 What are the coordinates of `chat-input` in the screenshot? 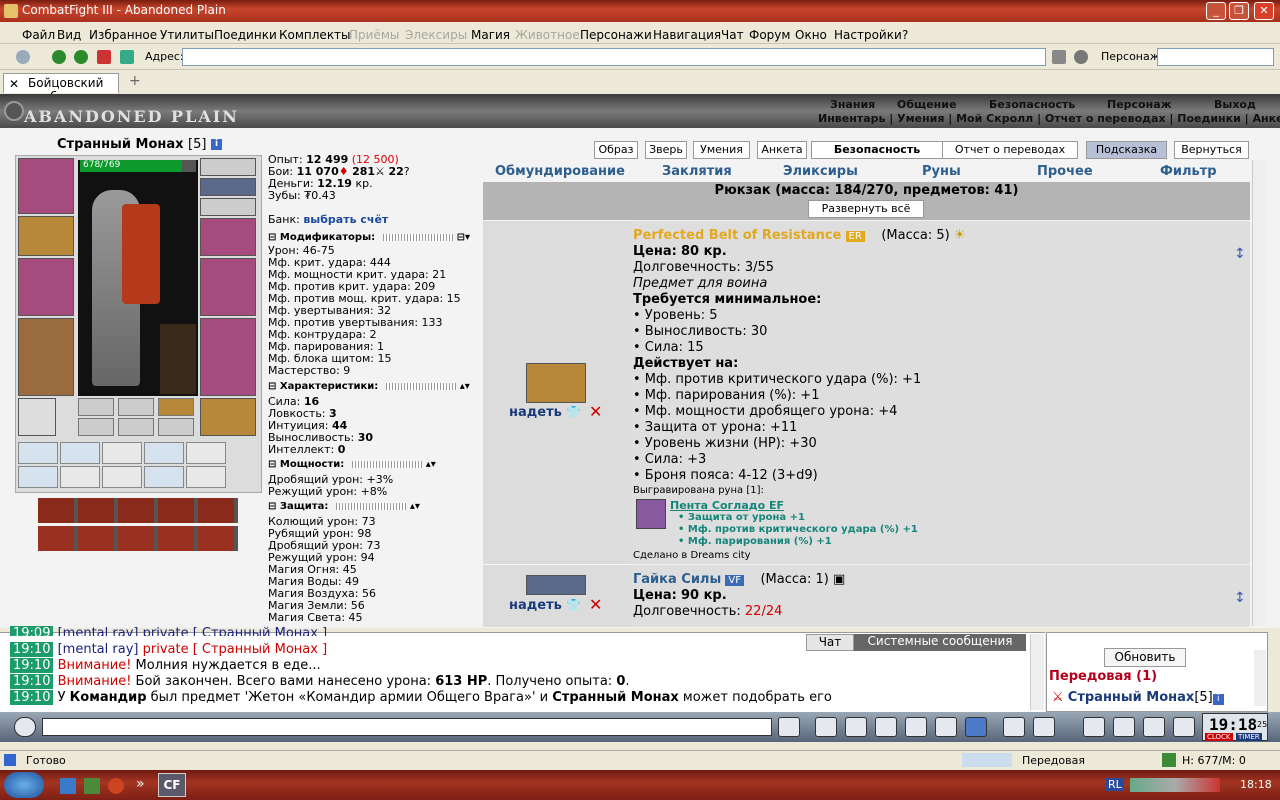 It's located at (407, 727).